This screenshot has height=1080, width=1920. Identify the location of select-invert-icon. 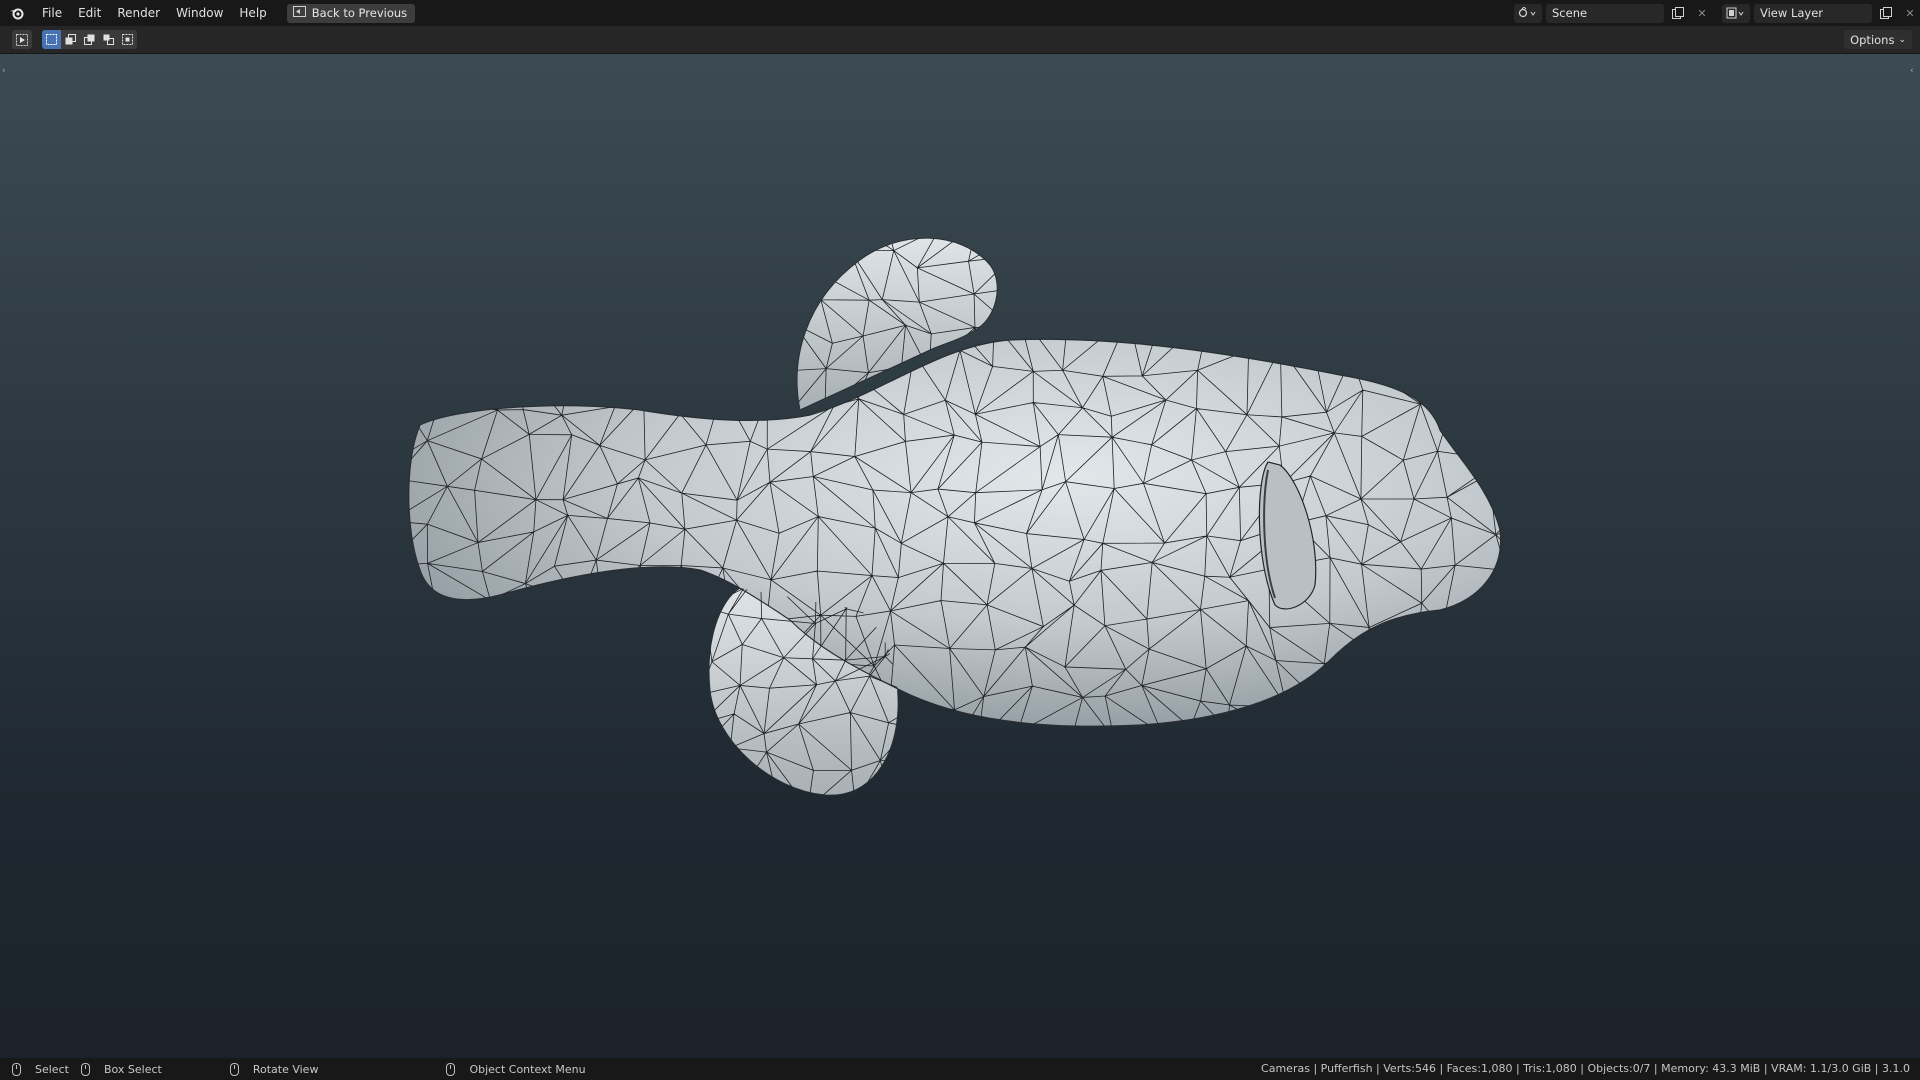
(108, 39).